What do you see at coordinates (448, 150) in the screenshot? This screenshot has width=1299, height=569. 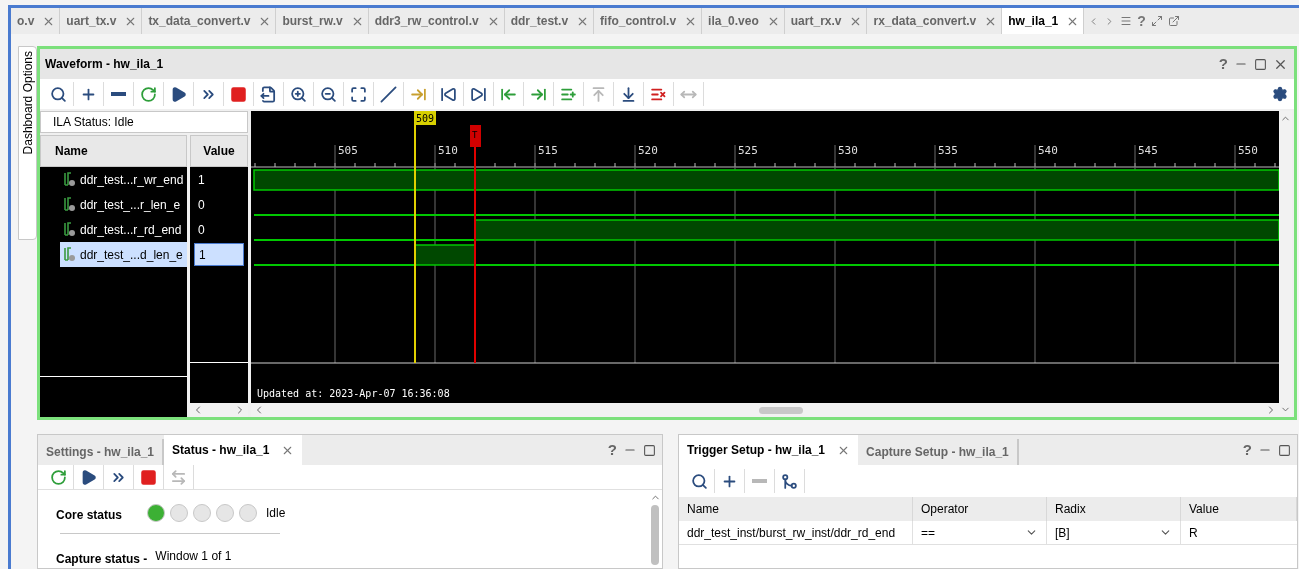 I see `ruler-label: 510` at bounding box center [448, 150].